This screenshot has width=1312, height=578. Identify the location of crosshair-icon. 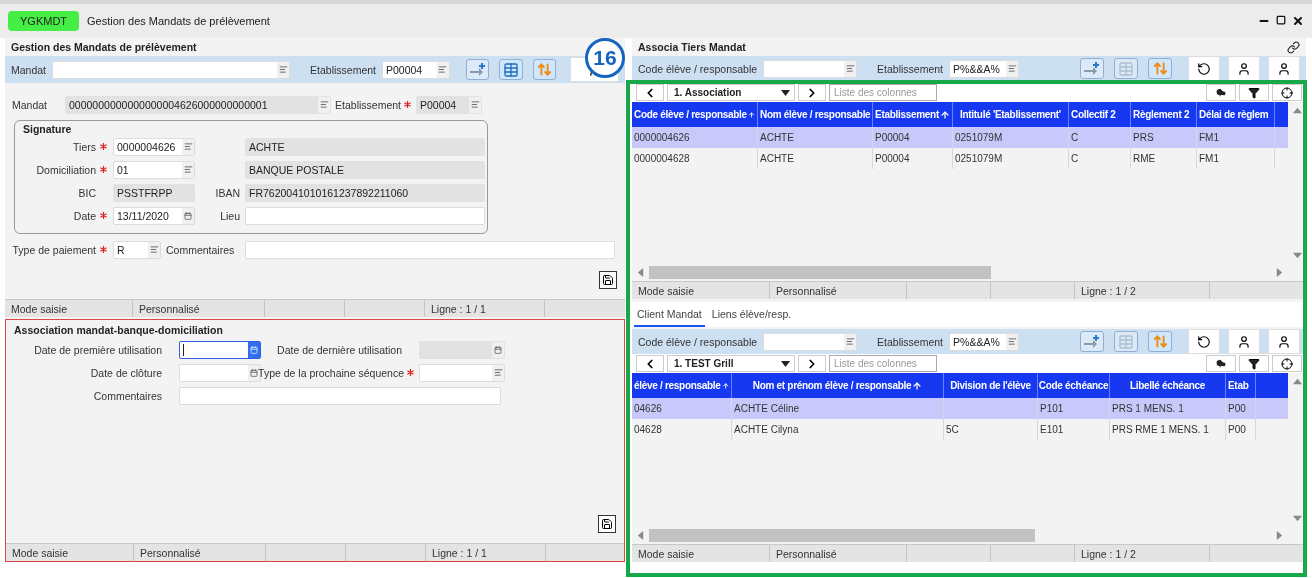
(1287, 363).